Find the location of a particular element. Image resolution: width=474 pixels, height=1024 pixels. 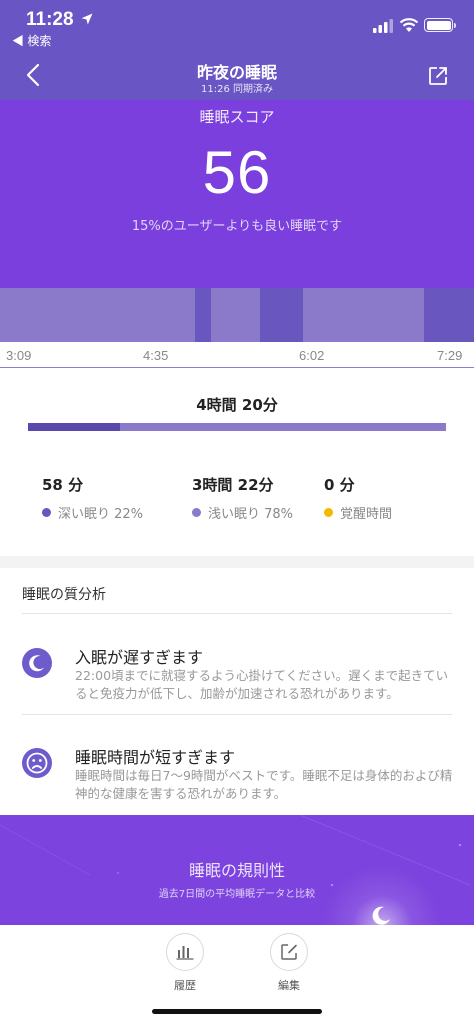

awake-value: 0 分 is located at coordinates (339, 485).